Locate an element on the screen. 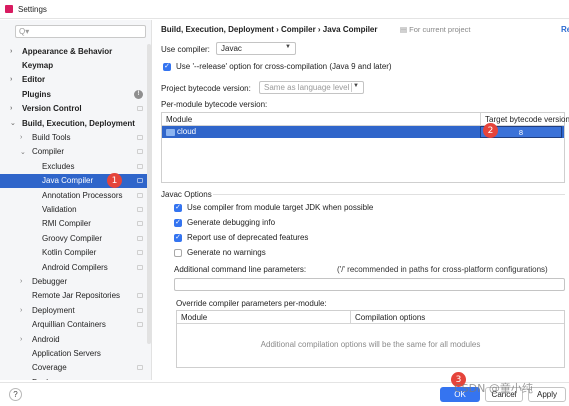 The image size is (569, 406). sidebar-item-label: Android Compilers is located at coordinates (75, 267).